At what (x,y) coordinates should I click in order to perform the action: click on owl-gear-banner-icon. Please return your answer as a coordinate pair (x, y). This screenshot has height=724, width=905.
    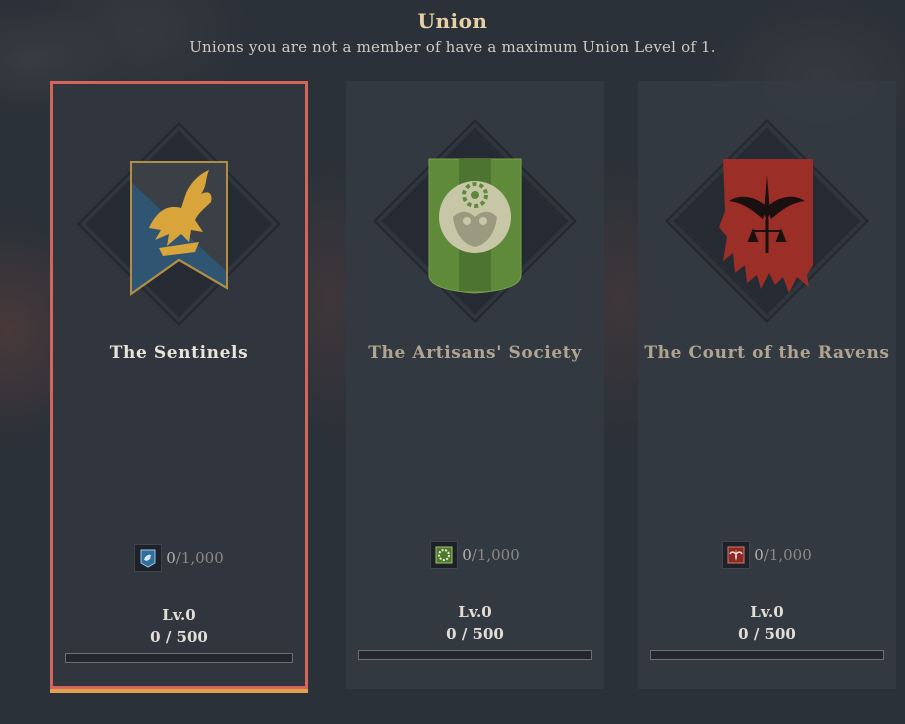
    Looking at the image, I should click on (475, 226).